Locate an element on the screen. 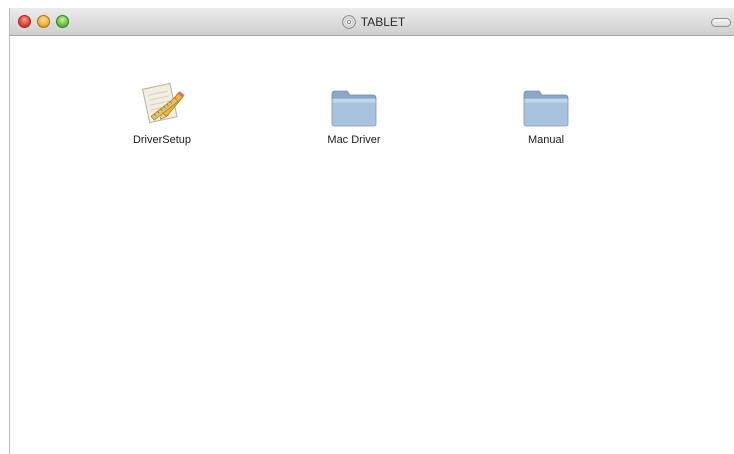  title-bar: TABLET is located at coordinates (372, 22).